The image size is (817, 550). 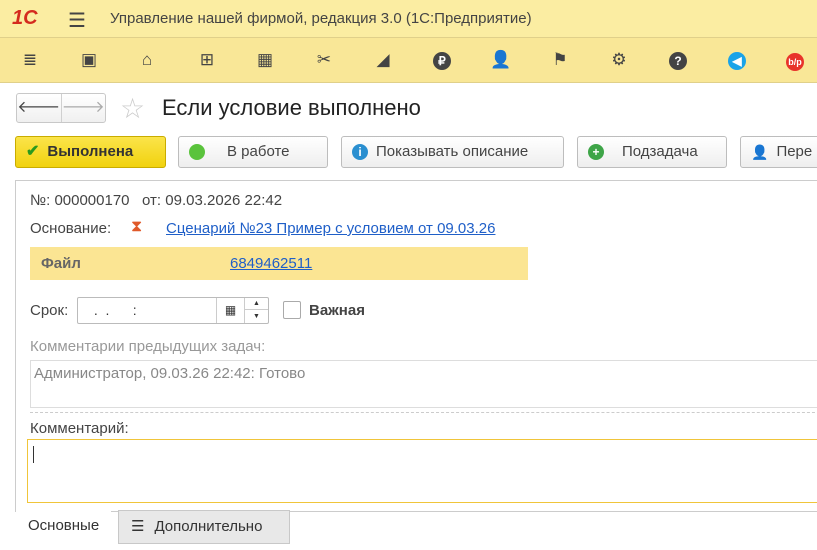 I want to click on form-title: Если условие выполнено, so click(x=291, y=107).